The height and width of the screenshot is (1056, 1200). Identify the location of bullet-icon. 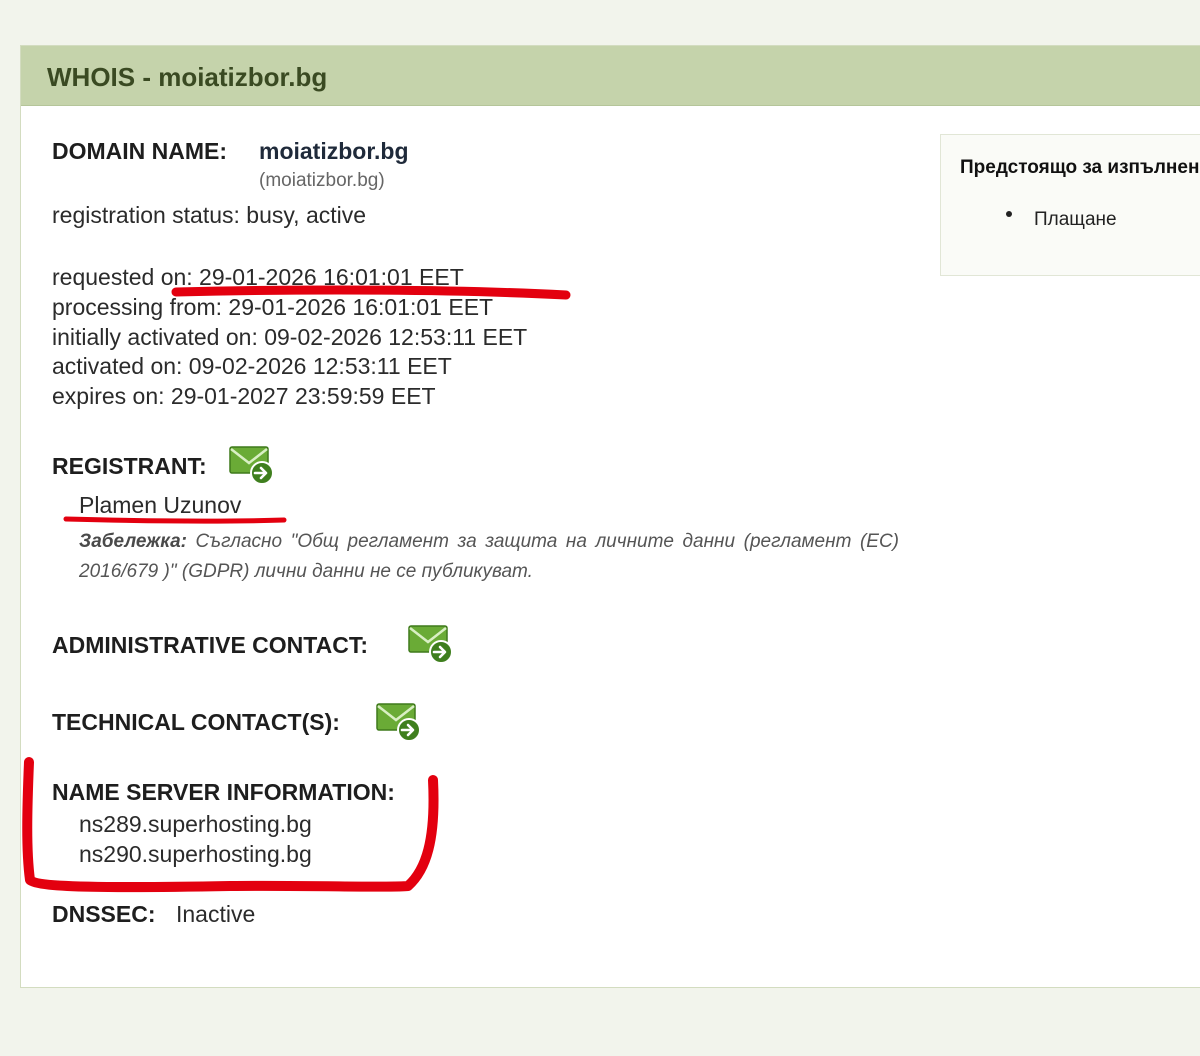
(1009, 214).